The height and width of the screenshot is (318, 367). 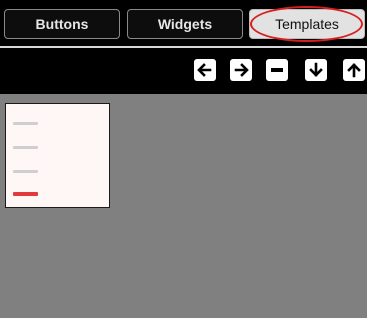 I want to click on template-thumbnail, so click(x=57, y=155).